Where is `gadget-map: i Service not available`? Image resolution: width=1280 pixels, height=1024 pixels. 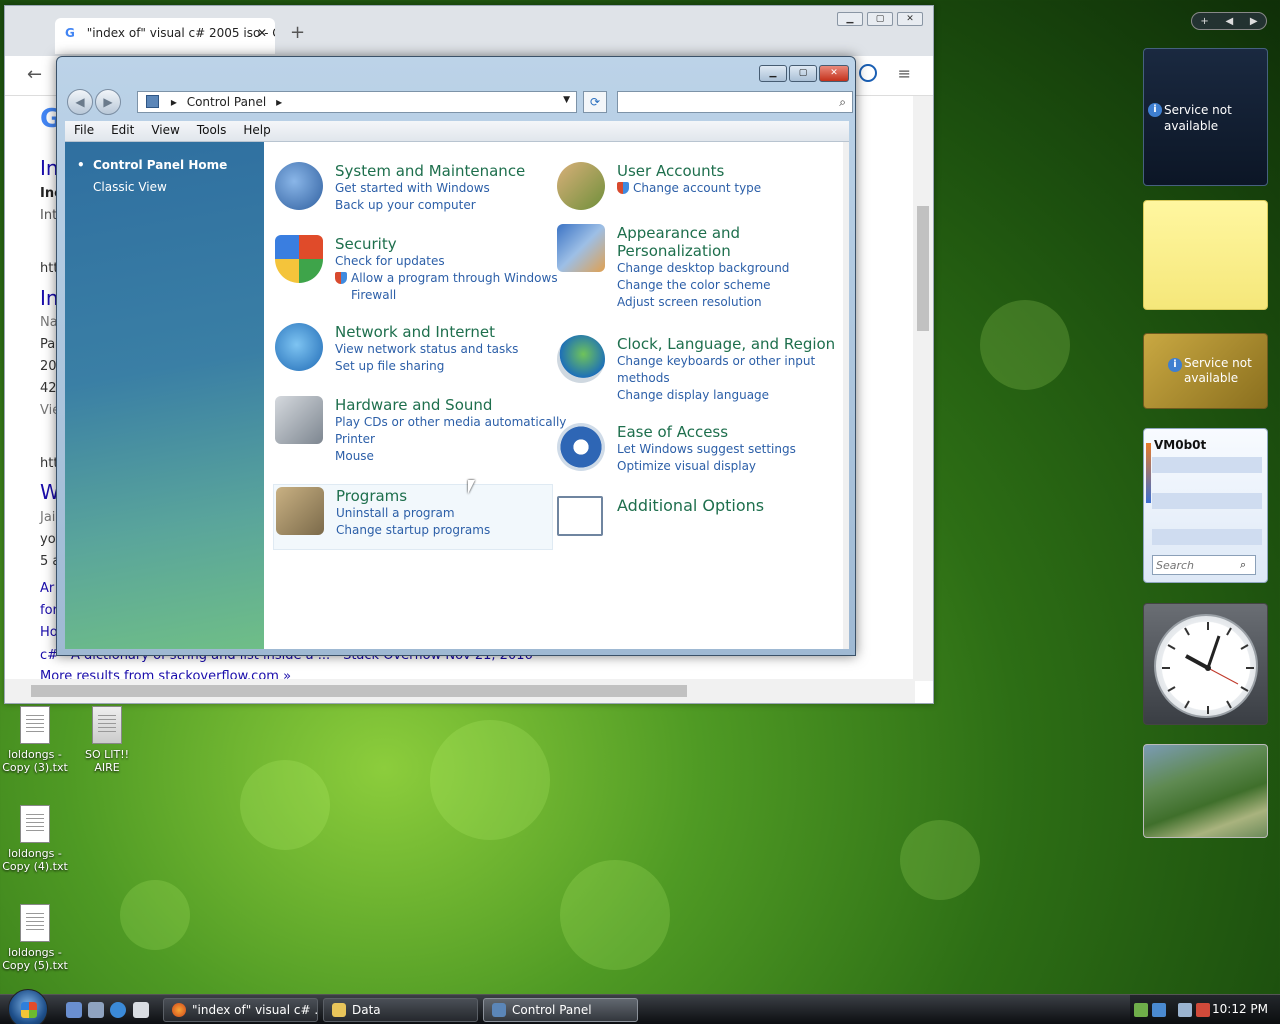
gadget-map: i Service not available is located at coordinates (1205, 371).